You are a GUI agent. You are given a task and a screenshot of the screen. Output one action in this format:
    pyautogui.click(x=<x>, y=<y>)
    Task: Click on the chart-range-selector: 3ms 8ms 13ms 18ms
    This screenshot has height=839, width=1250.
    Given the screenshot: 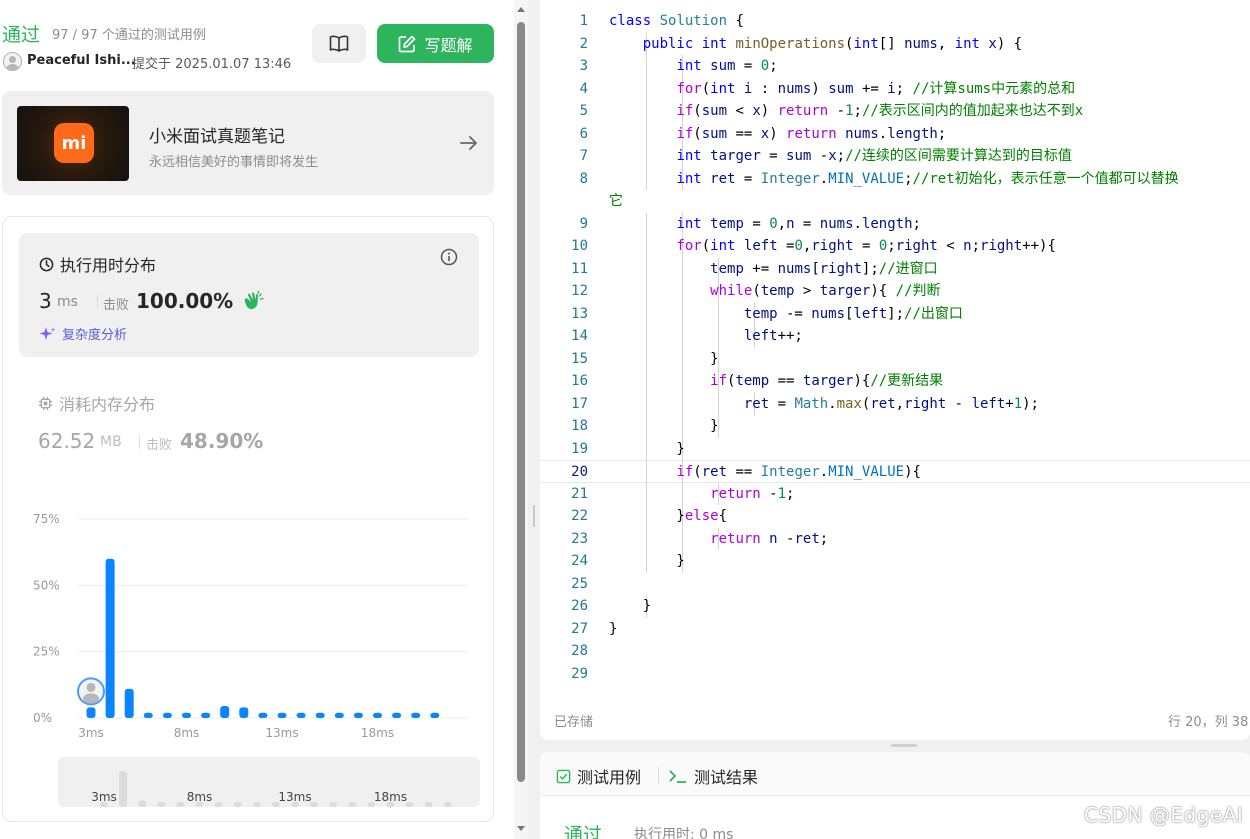 What is the action you would take?
    pyautogui.click(x=269, y=782)
    